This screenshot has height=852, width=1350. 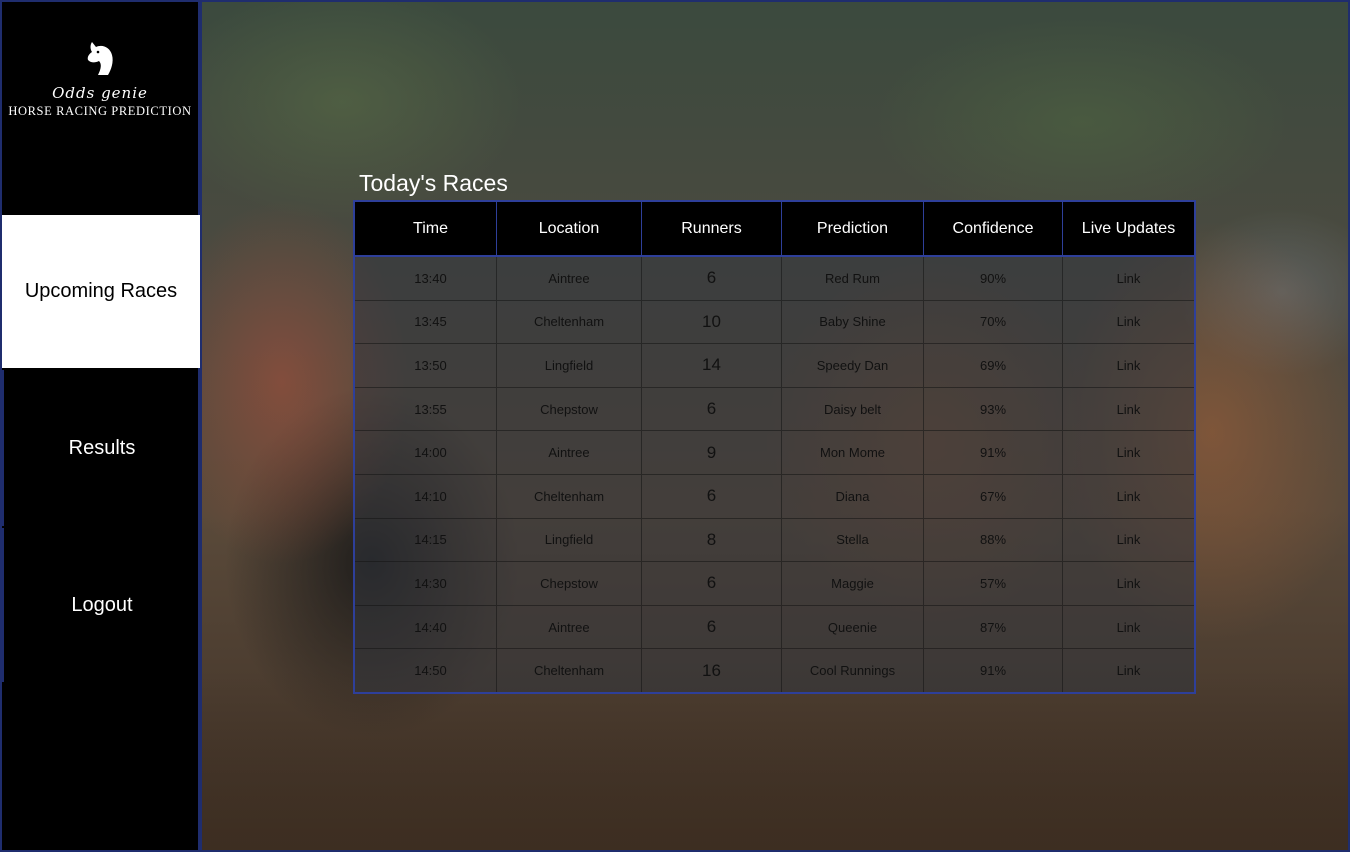 What do you see at coordinates (853, 583) in the screenshot?
I see `race-prediction: Maggie` at bounding box center [853, 583].